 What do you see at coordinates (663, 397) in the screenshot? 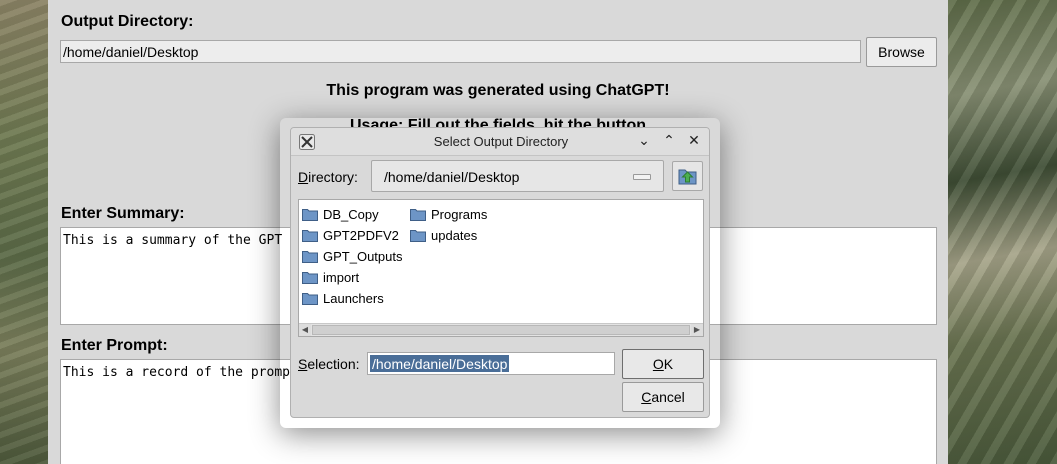
I see `cancel-button: Cancel` at bounding box center [663, 397].